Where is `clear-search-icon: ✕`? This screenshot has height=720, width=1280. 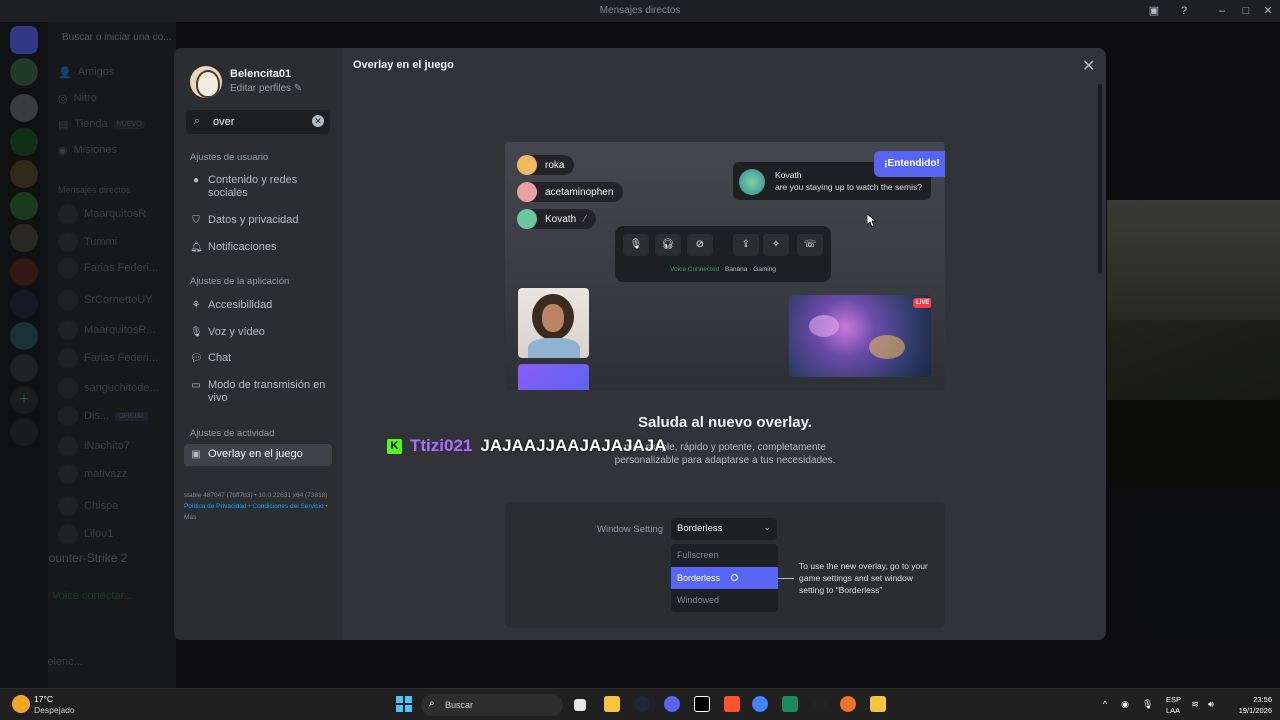
clear-search-icon: ✕ is located at coordinates (318, 121).